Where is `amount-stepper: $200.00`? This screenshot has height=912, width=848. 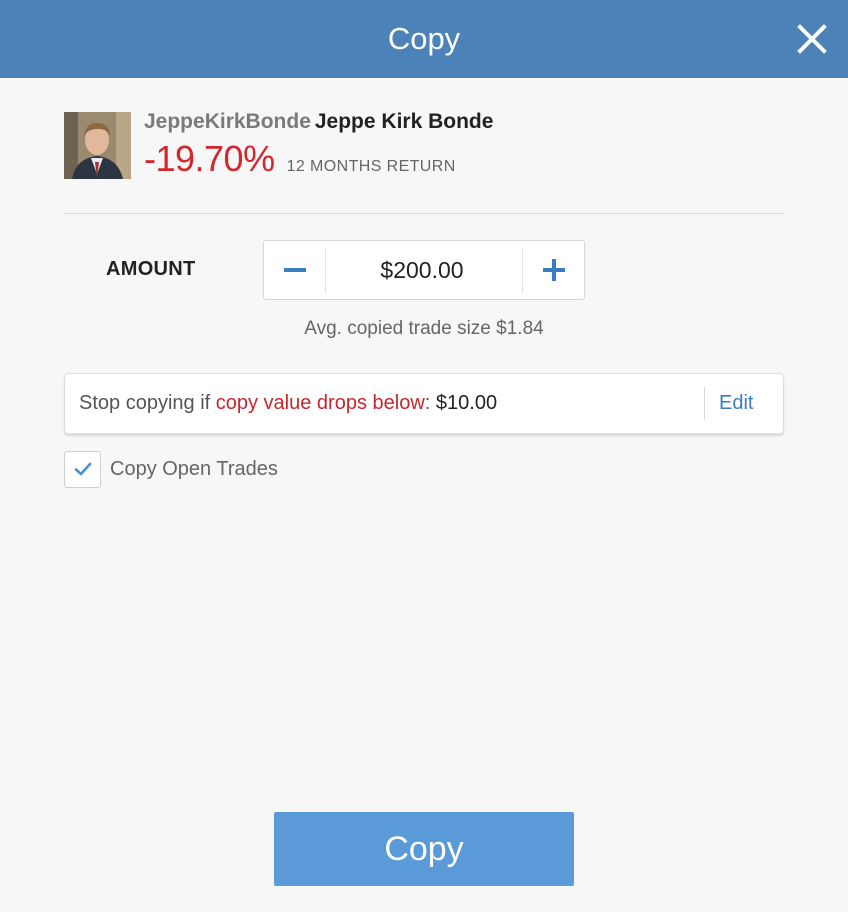
amount-stepper: $200.00 is located at coordinates (424, 270).